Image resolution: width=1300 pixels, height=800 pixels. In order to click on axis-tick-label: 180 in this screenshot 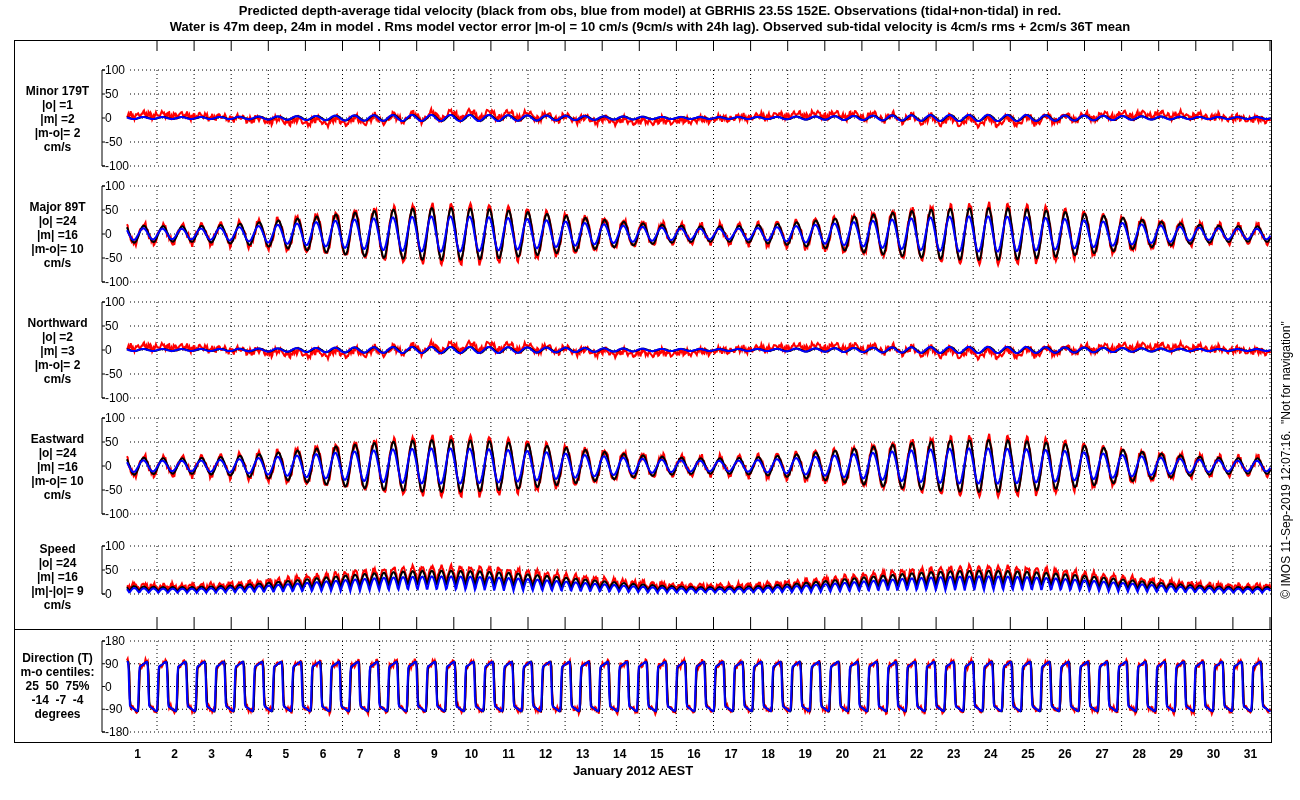, I will do `click(115, 641)`.